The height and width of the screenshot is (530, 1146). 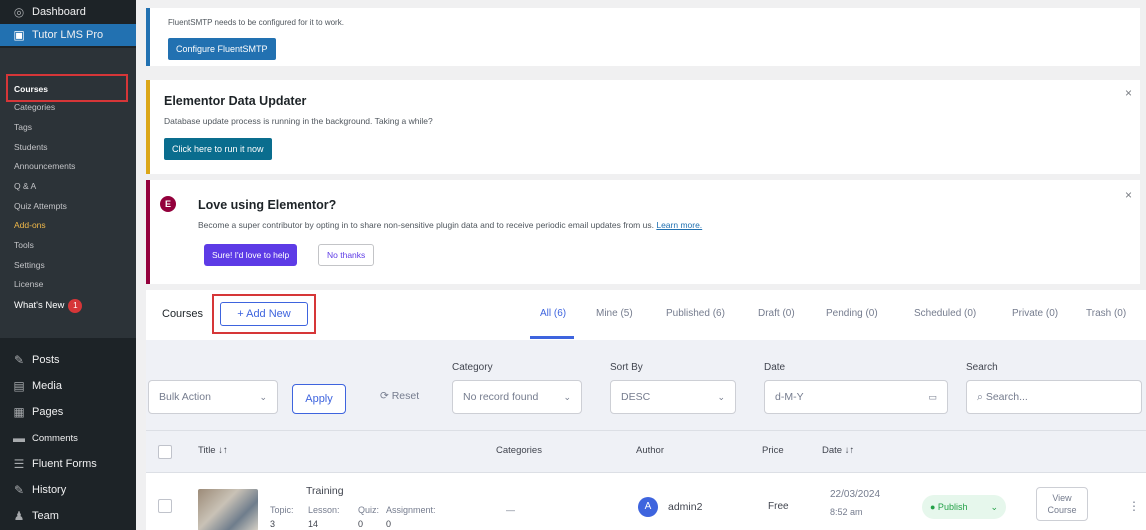 I want to click on bulk-action-select: Bulk Action ⌄, so click(x=213, y=397).